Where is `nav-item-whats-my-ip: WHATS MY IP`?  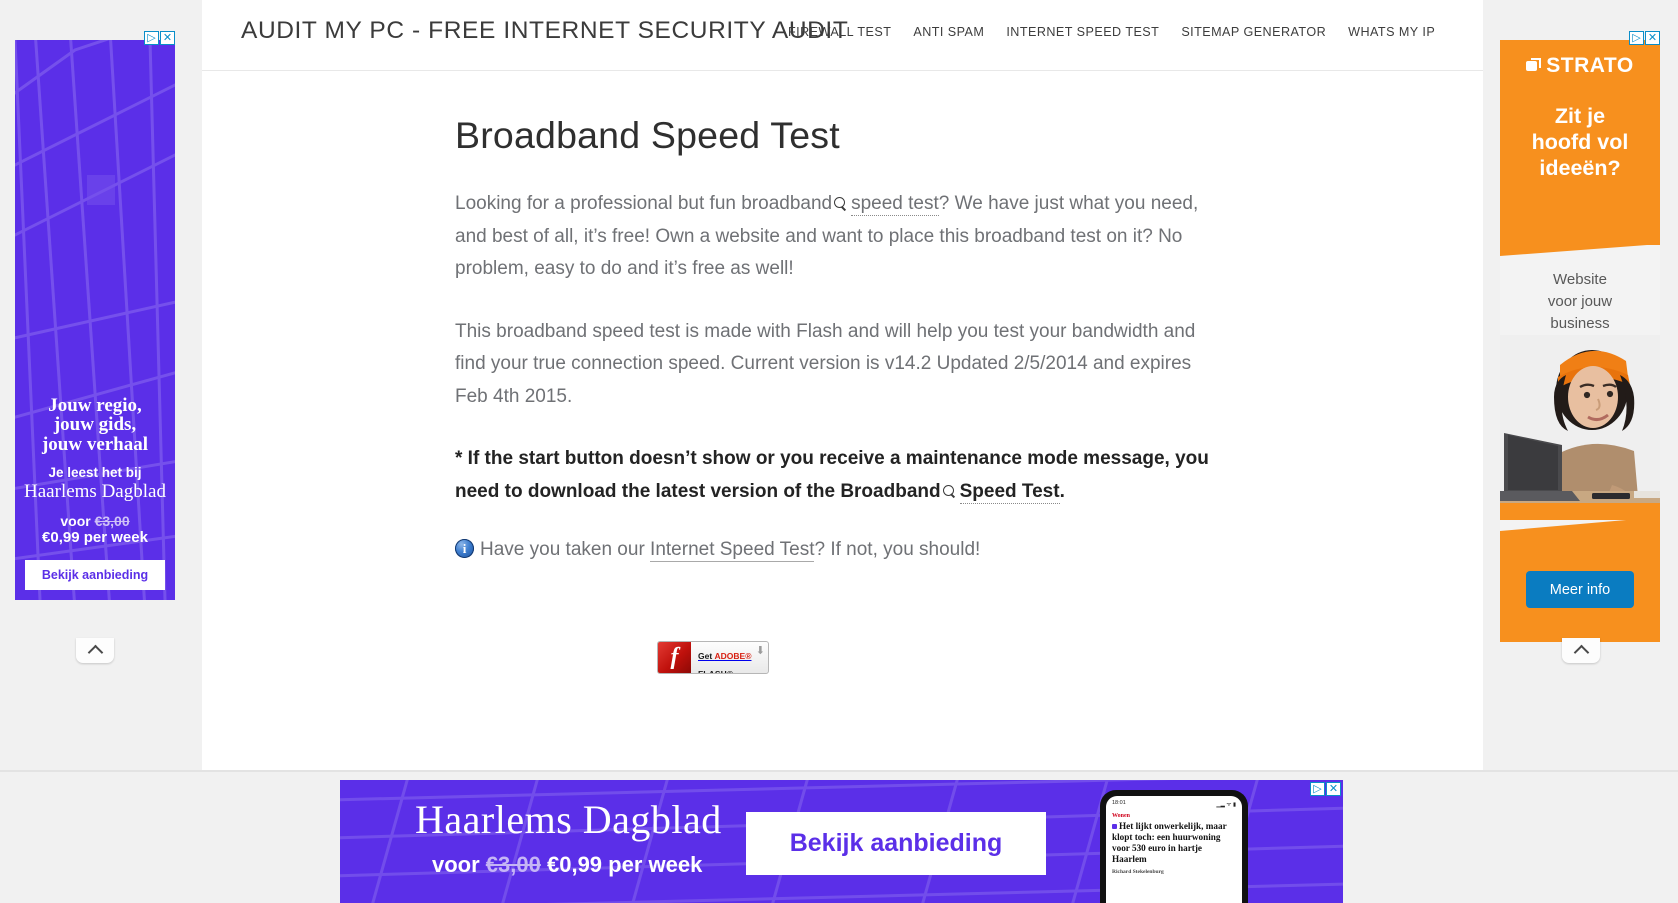
nav-item-whats-my-ip: WHATS MY IP is located at coordinates (1391, 32).